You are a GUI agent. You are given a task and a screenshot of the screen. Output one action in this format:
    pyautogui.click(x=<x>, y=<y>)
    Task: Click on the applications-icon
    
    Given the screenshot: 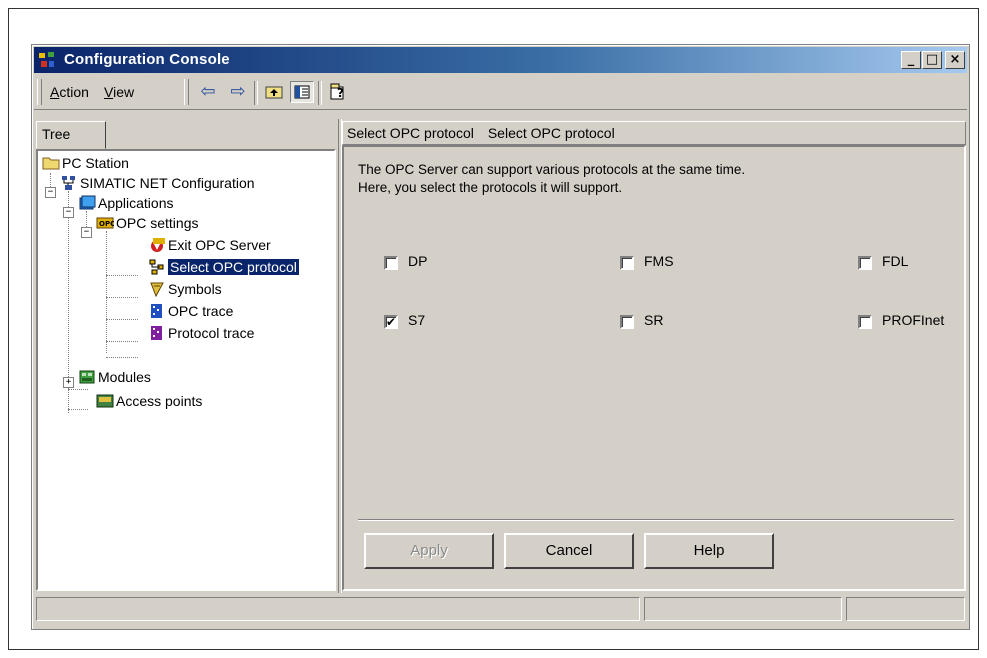 What is the action you would take?
    pyautogui.click(x=87, y=202)
    